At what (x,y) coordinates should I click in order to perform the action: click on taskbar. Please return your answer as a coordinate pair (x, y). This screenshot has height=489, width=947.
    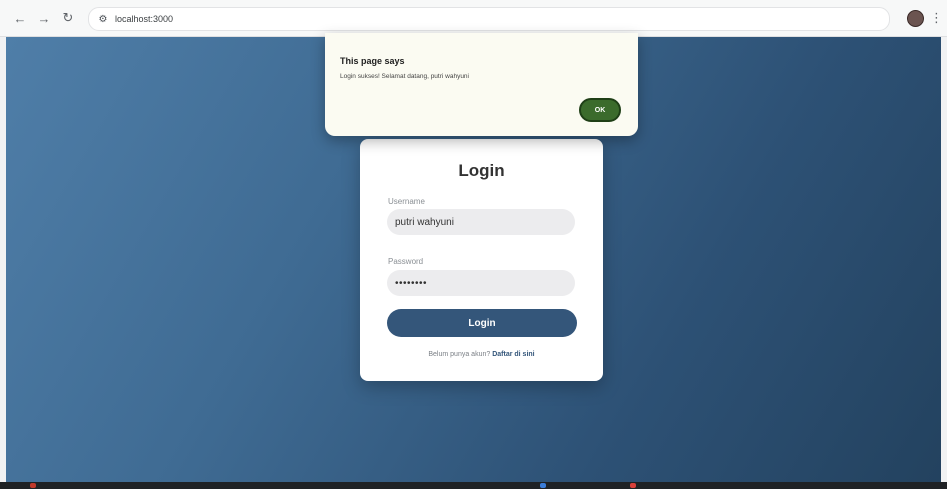
    Looking at the image, I should click on (473, 485).